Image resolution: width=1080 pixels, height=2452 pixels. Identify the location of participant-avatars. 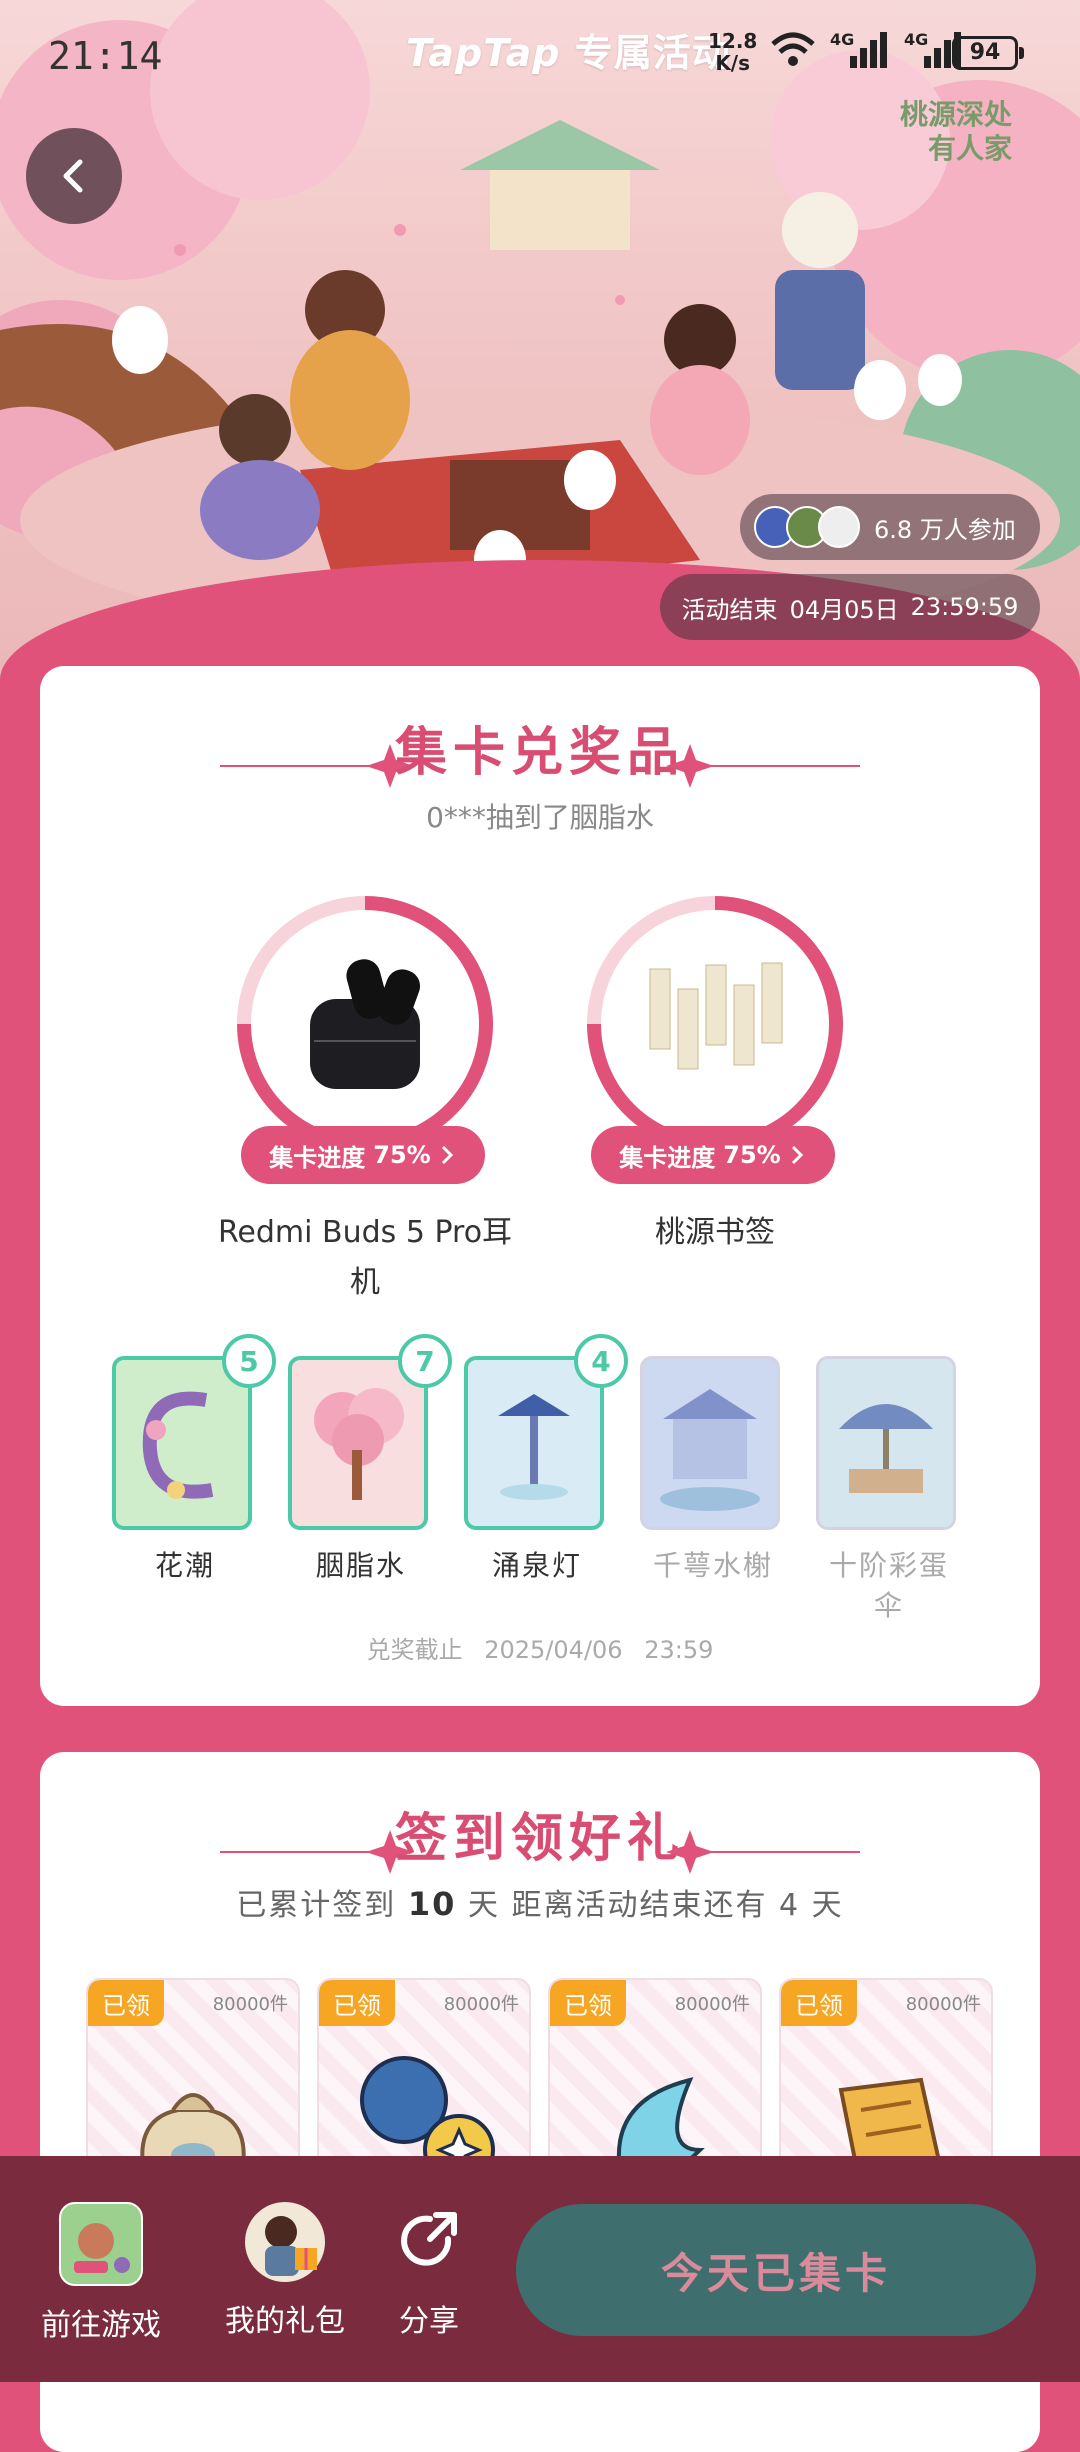
(807, 527).